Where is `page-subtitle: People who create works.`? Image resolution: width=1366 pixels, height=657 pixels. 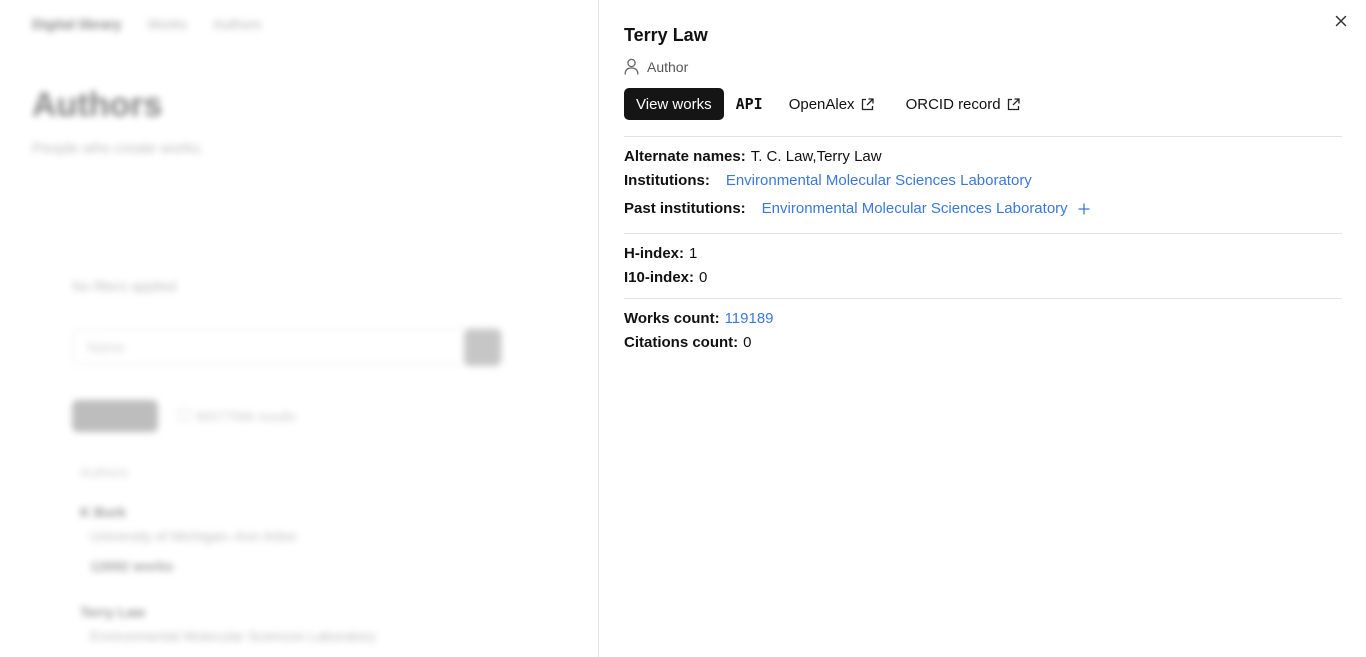 page-subtitle: People who create works. is located at coordinates (118, 148).